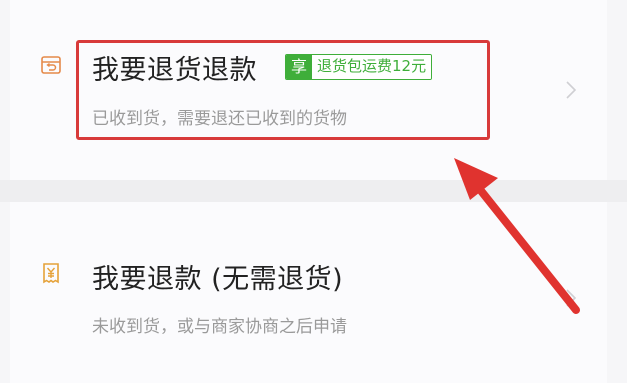 This screenshot has width=627, height=383. I want to click on option-title: 我要退货退款, so click(174, 70).